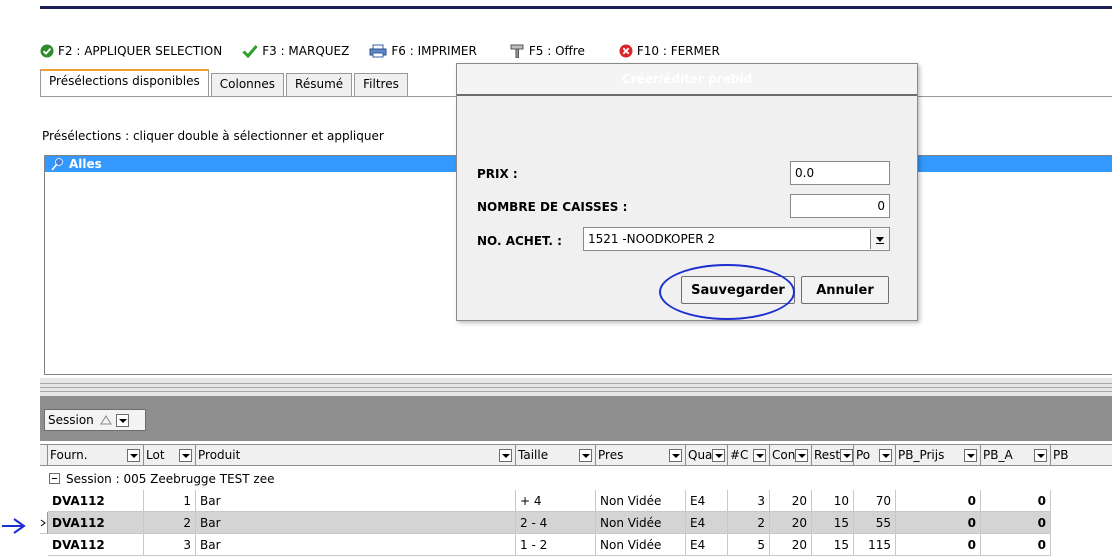 The width and height of the screenshot is (1112, 559). I want to click on tab-summary: Résumé, so click(319, 84).